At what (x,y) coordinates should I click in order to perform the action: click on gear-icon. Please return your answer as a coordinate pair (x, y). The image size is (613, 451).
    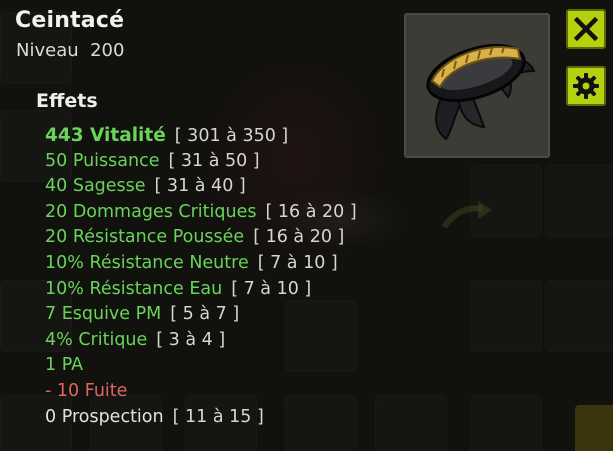
    Looking at the image, I should click on (586, 86).